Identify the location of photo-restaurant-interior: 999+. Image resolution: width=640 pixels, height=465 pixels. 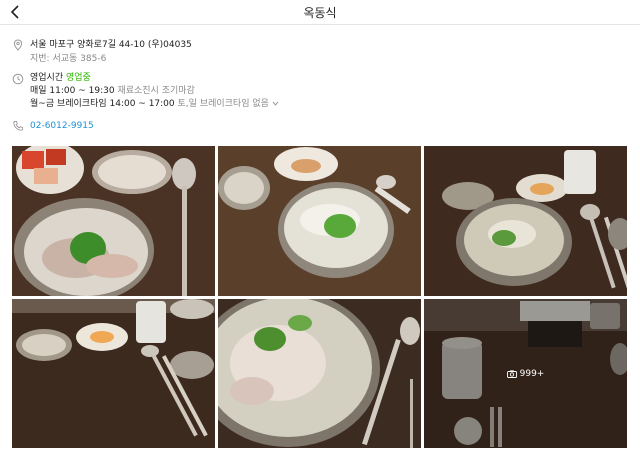
(525, 373).